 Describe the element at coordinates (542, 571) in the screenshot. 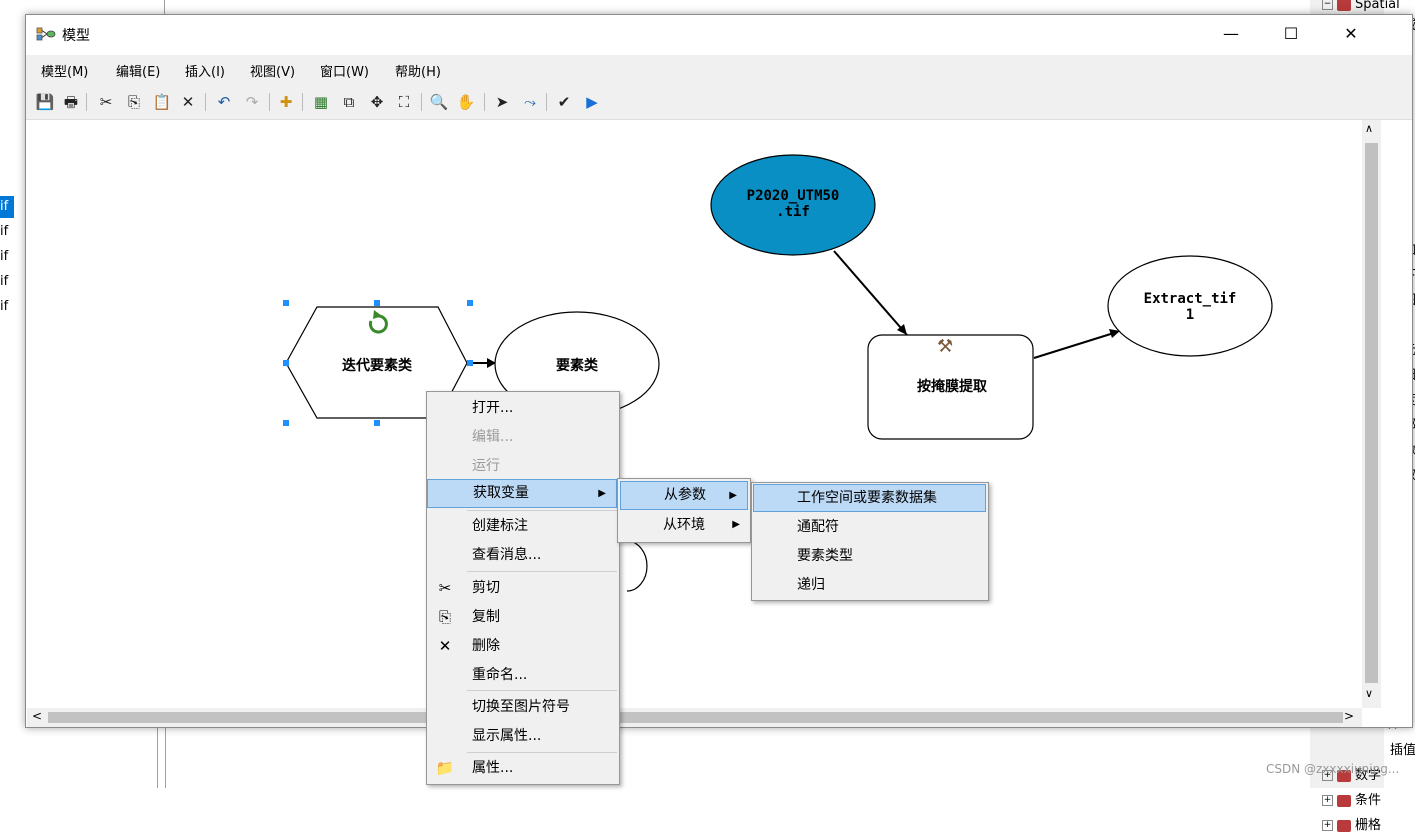

I see `menu-separator` at that location.